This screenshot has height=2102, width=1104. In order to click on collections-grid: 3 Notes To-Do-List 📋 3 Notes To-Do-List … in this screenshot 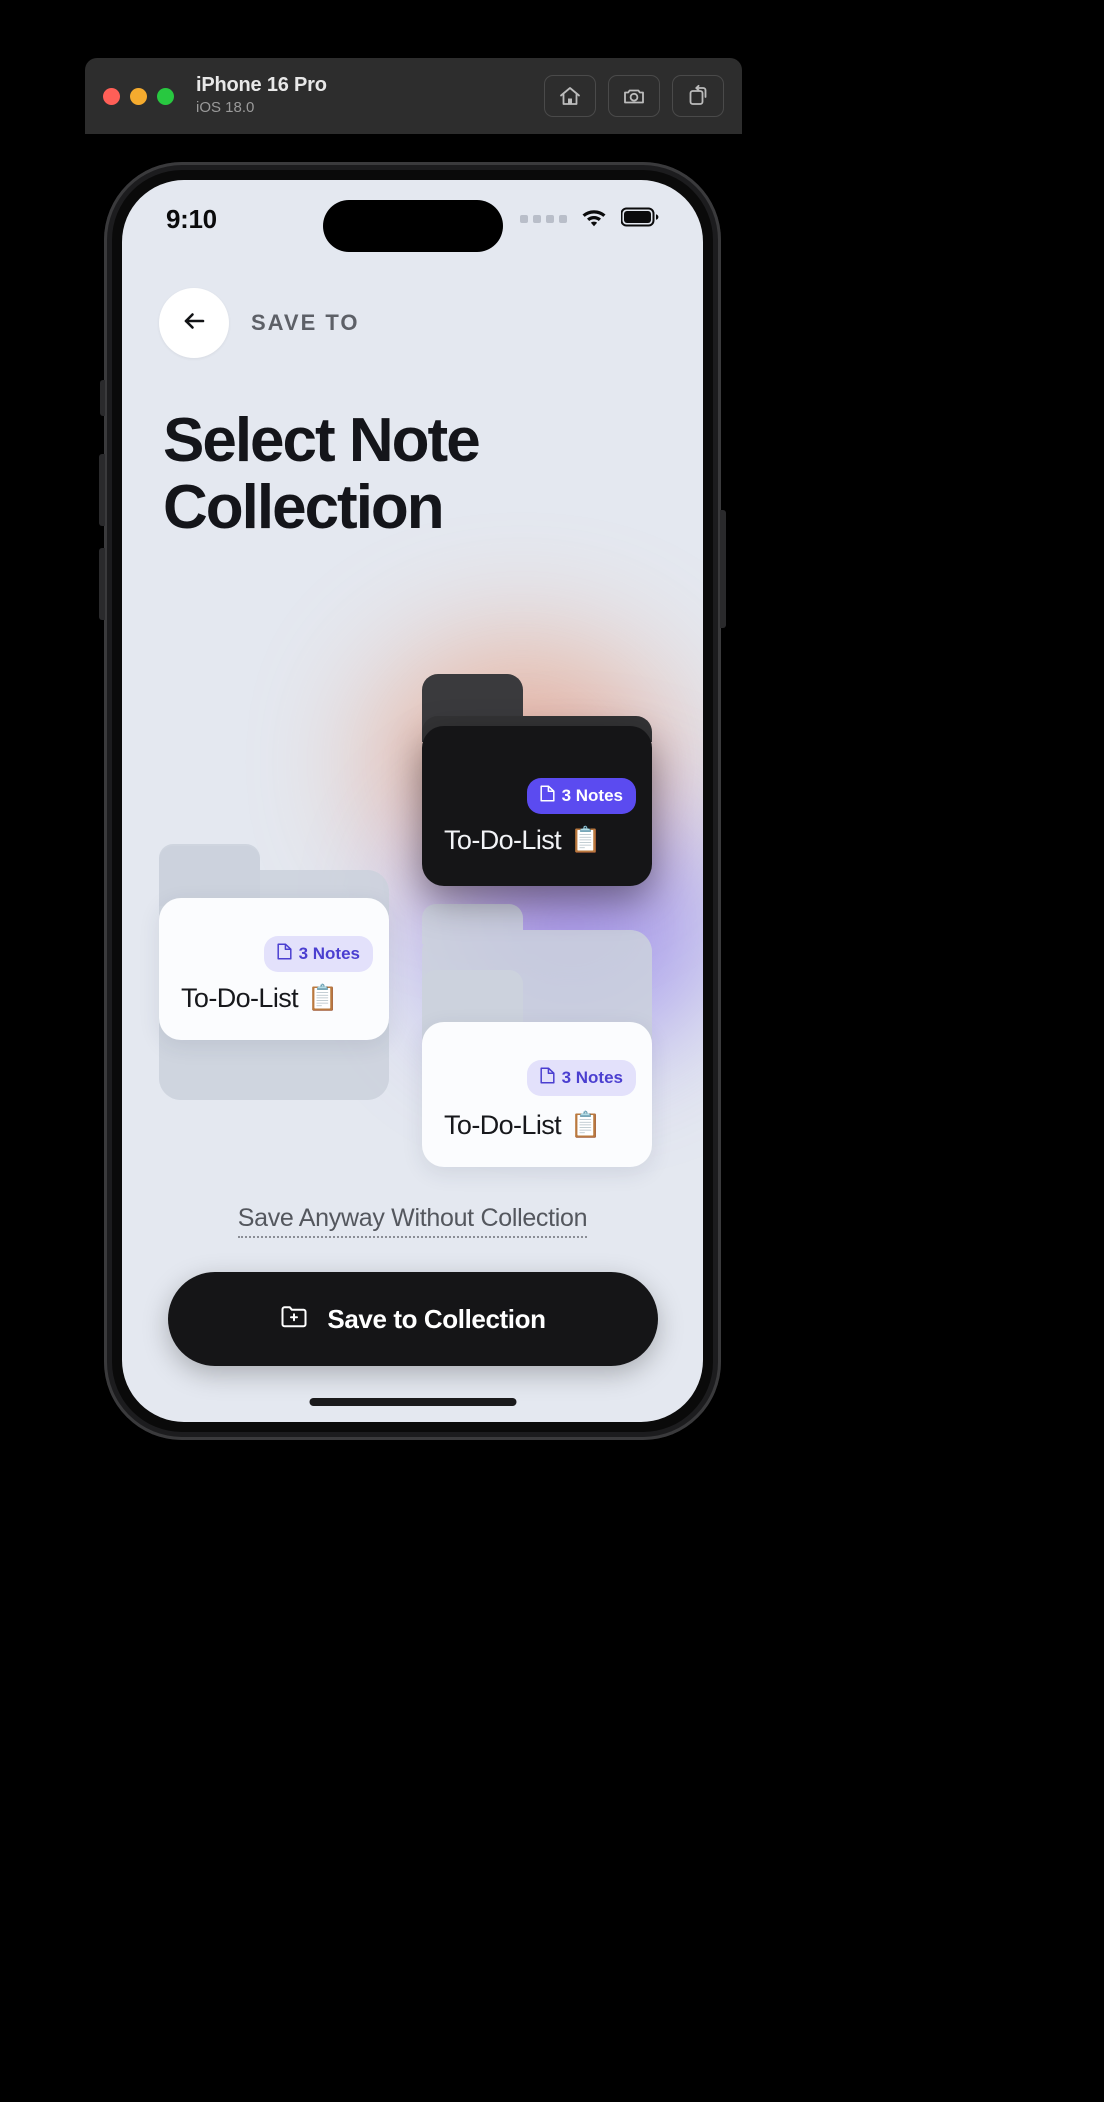, I will do `click(412, 910)`.